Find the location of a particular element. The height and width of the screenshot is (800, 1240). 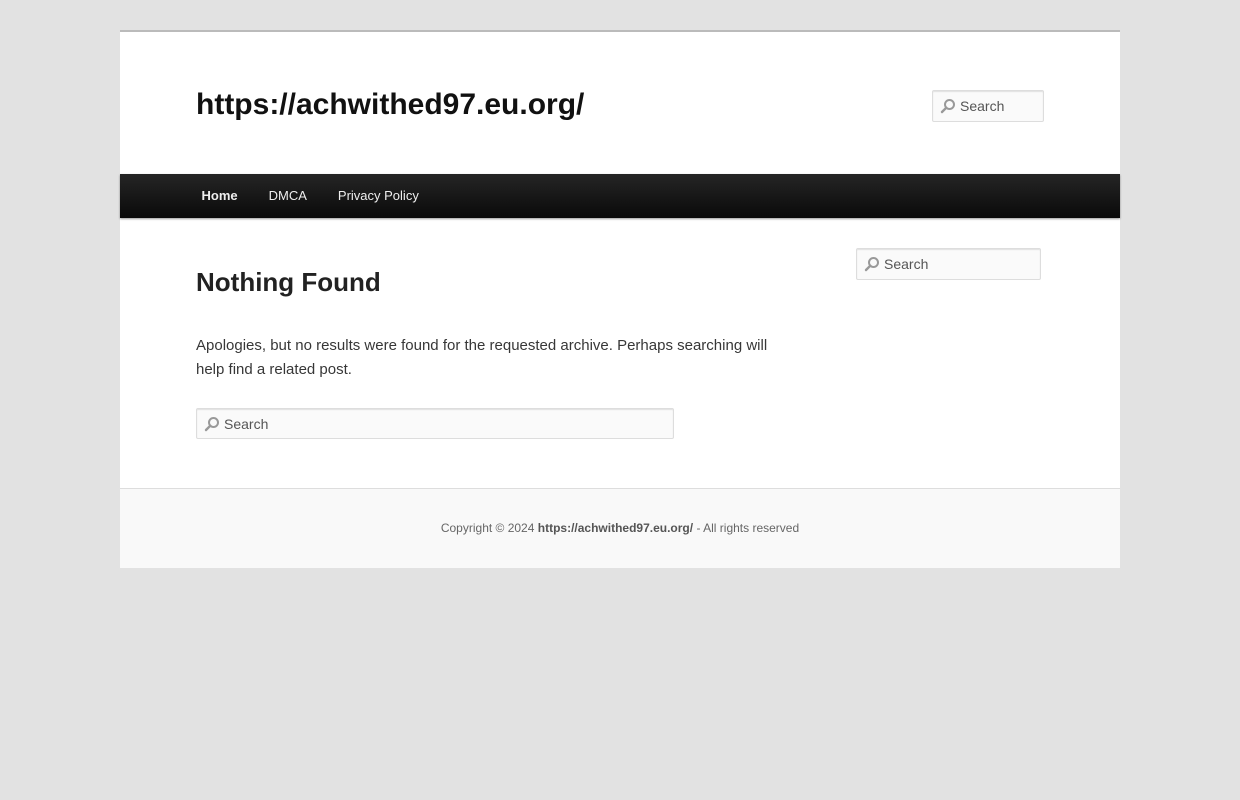

site-title: https://achwithed97.eu.org/ is located at coordinates (390, 105).